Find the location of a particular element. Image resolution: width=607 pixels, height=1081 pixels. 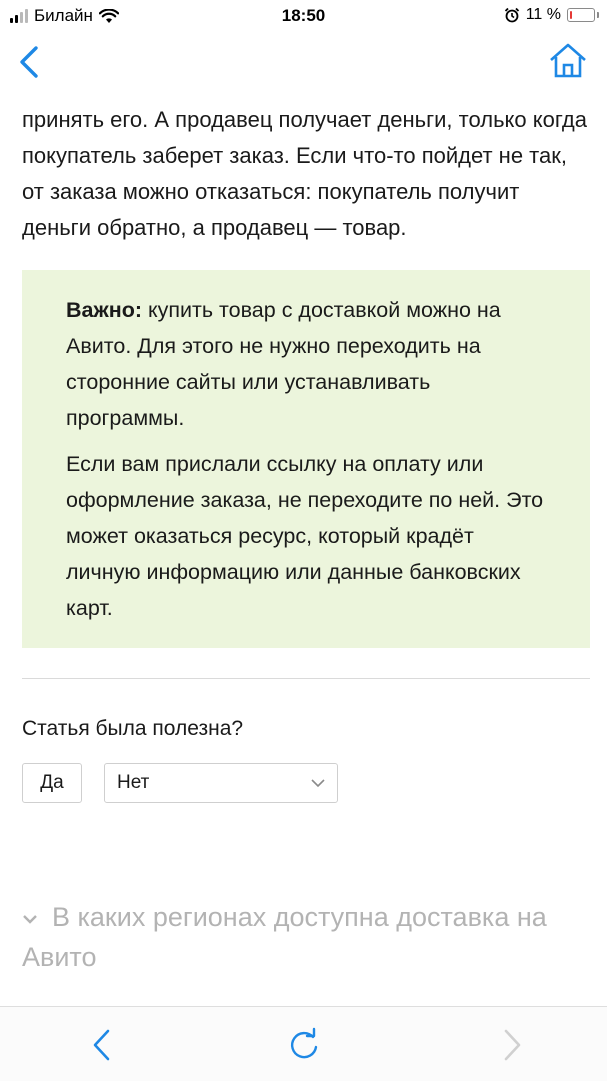

top-nav is located at coordinates (303, 62).